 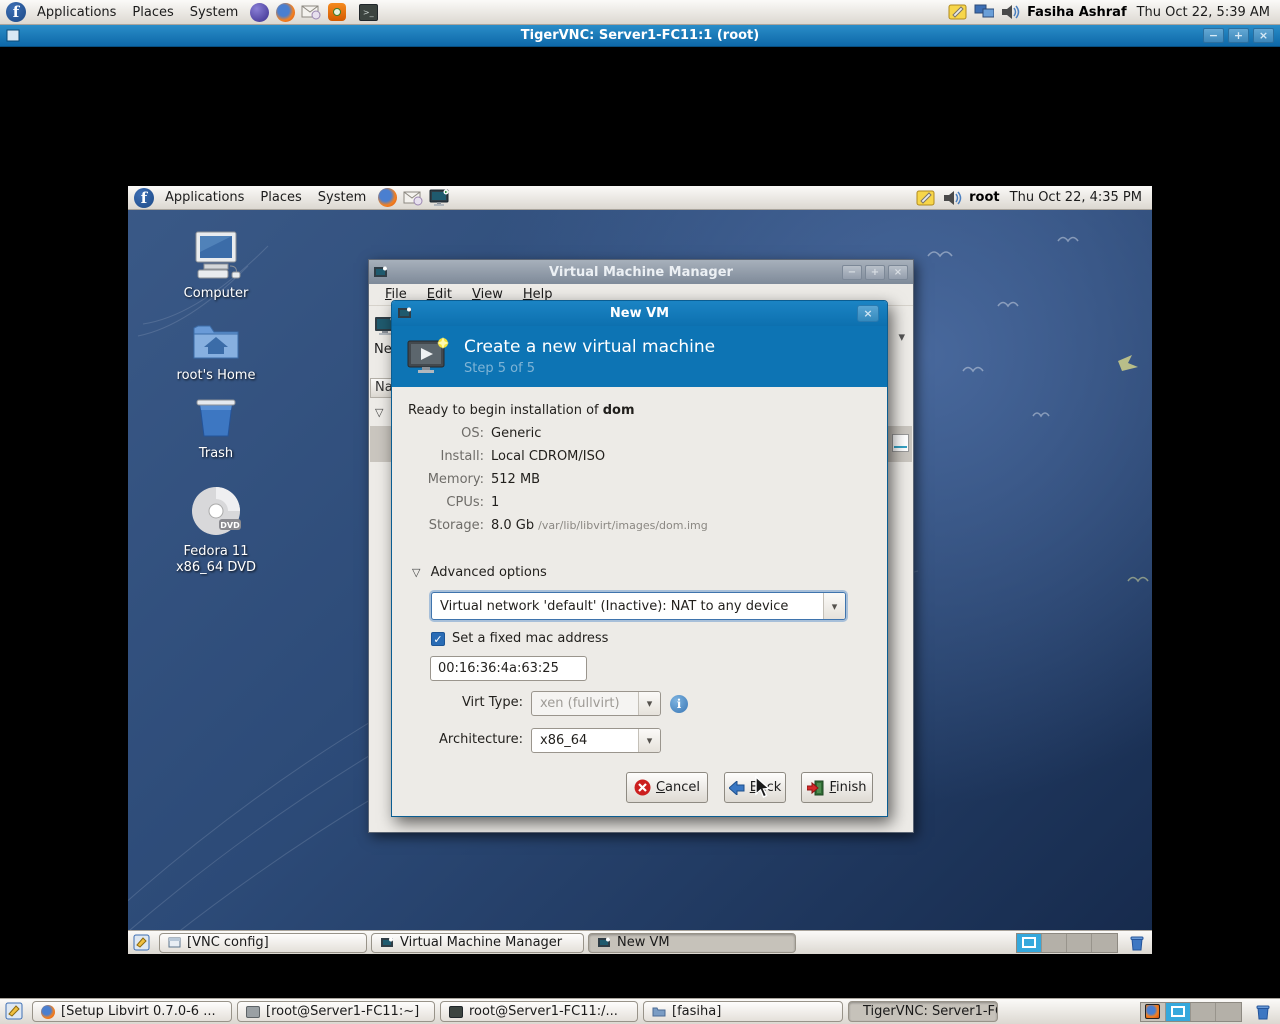 I want to click on host-task-fasiha: [fasiha], so click(x=743, y=1011).